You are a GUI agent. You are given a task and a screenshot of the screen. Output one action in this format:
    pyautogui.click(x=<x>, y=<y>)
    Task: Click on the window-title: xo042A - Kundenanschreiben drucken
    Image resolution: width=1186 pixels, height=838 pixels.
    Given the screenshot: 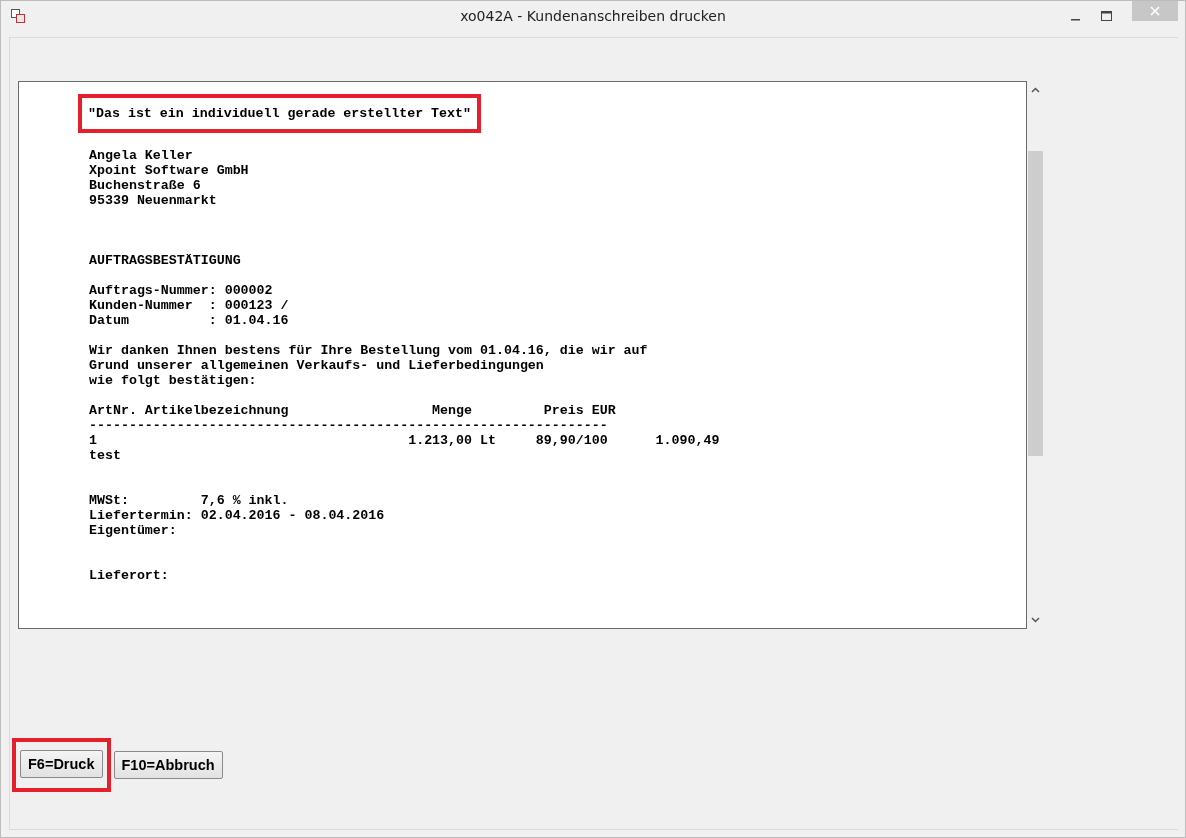 What is the action you would take?
    pyautogui.click(x=593, y=16)
    